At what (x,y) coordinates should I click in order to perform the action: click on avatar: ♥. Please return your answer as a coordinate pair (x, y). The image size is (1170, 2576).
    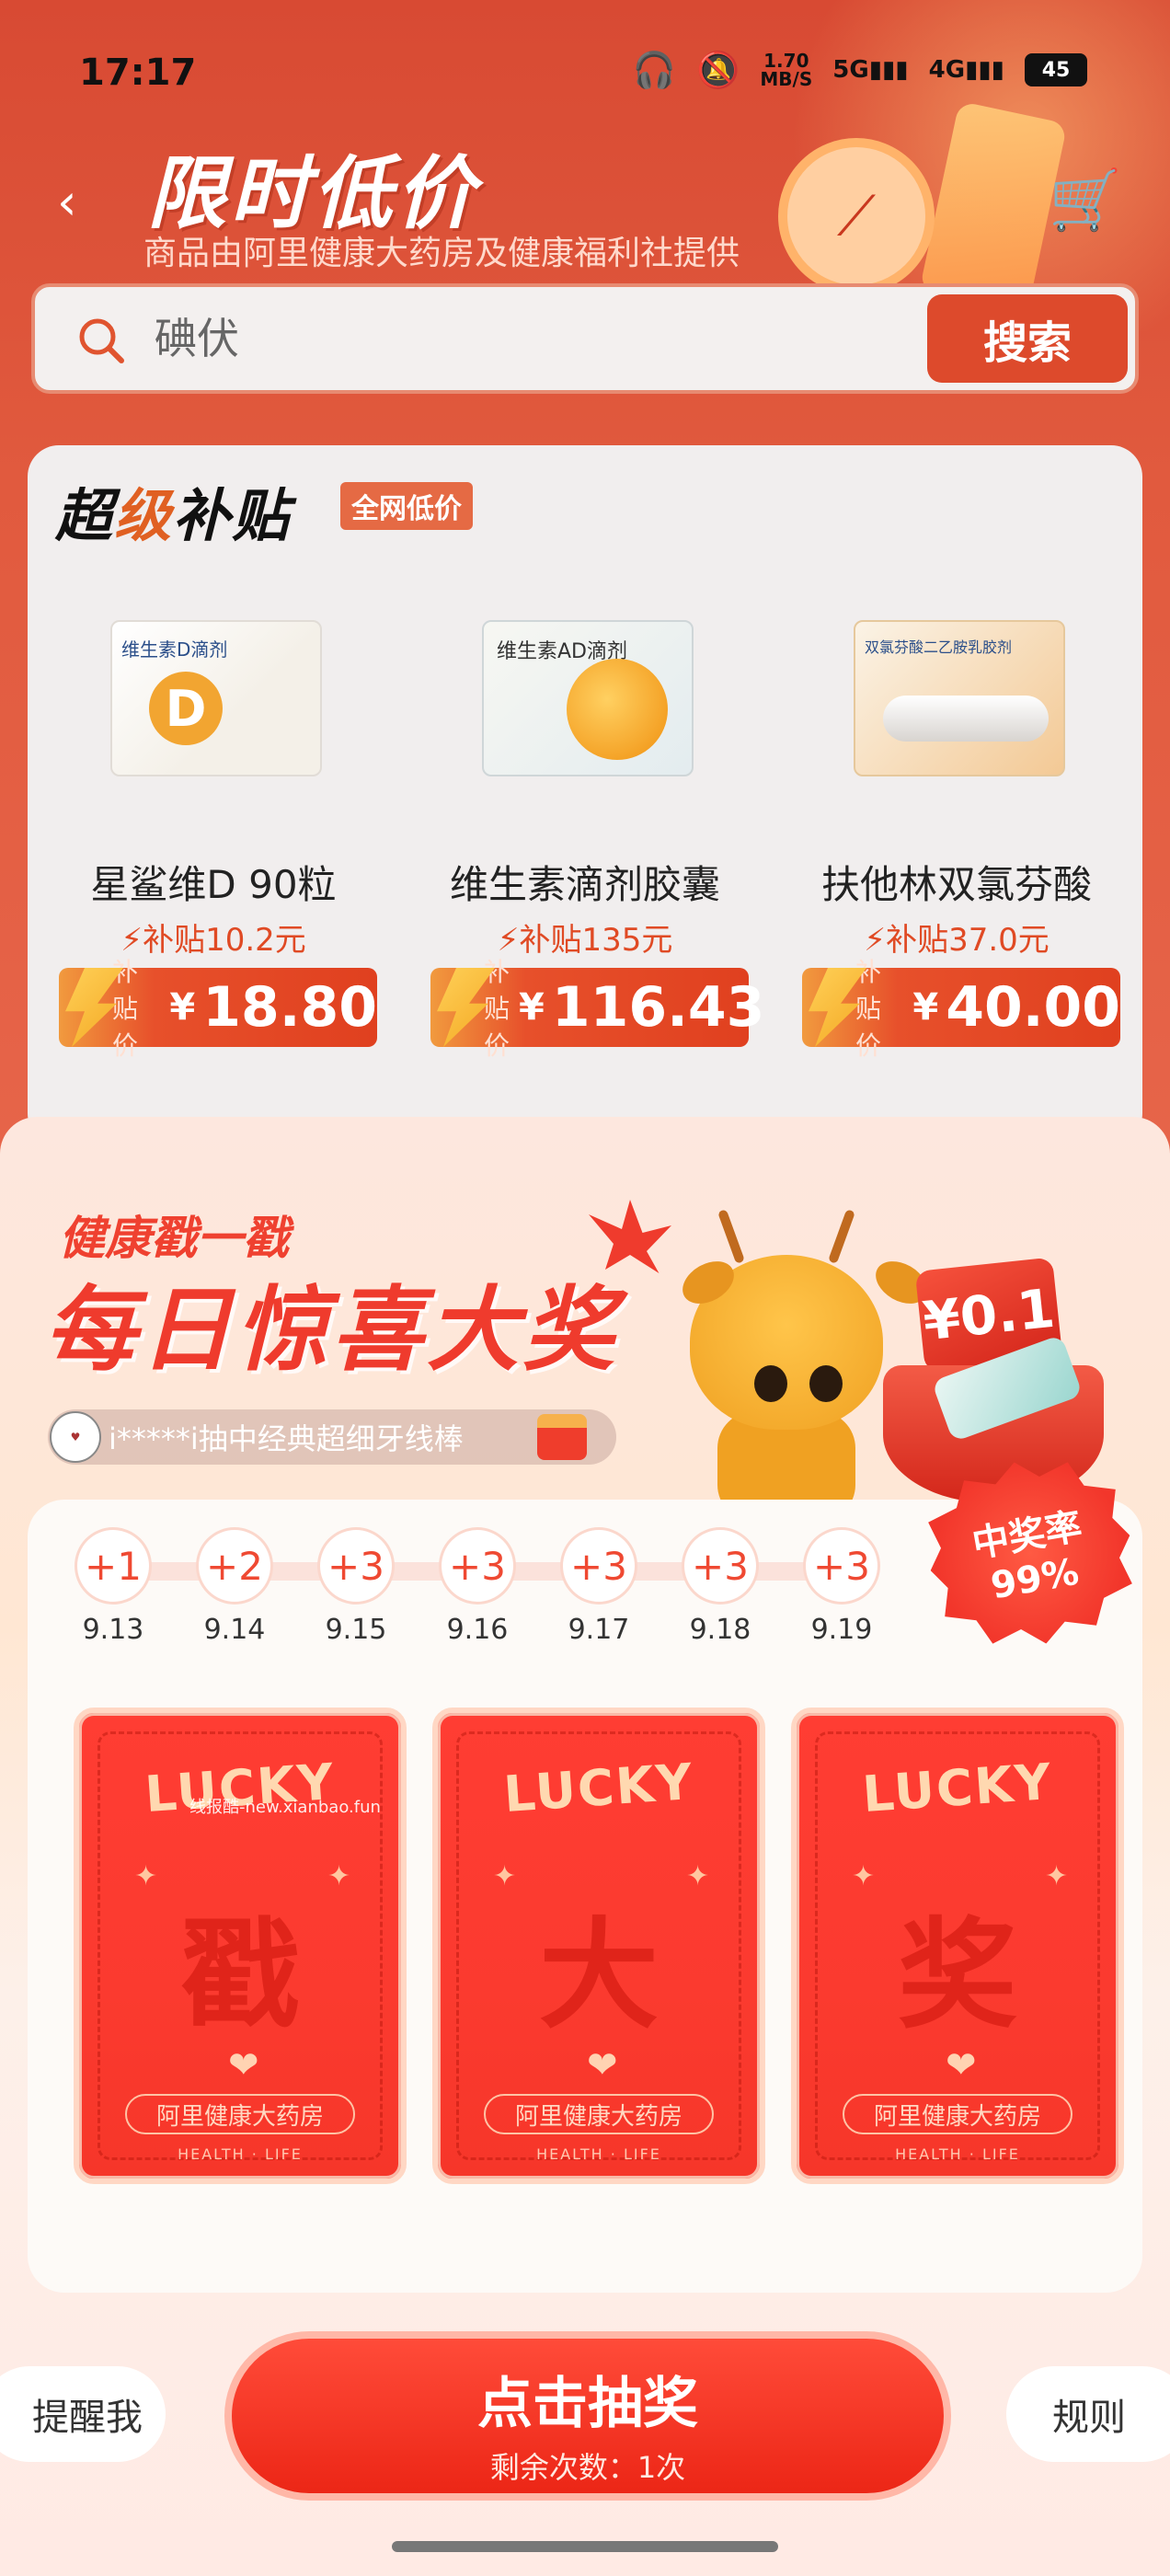
    Looking at the image, I should click on (75, 1437).